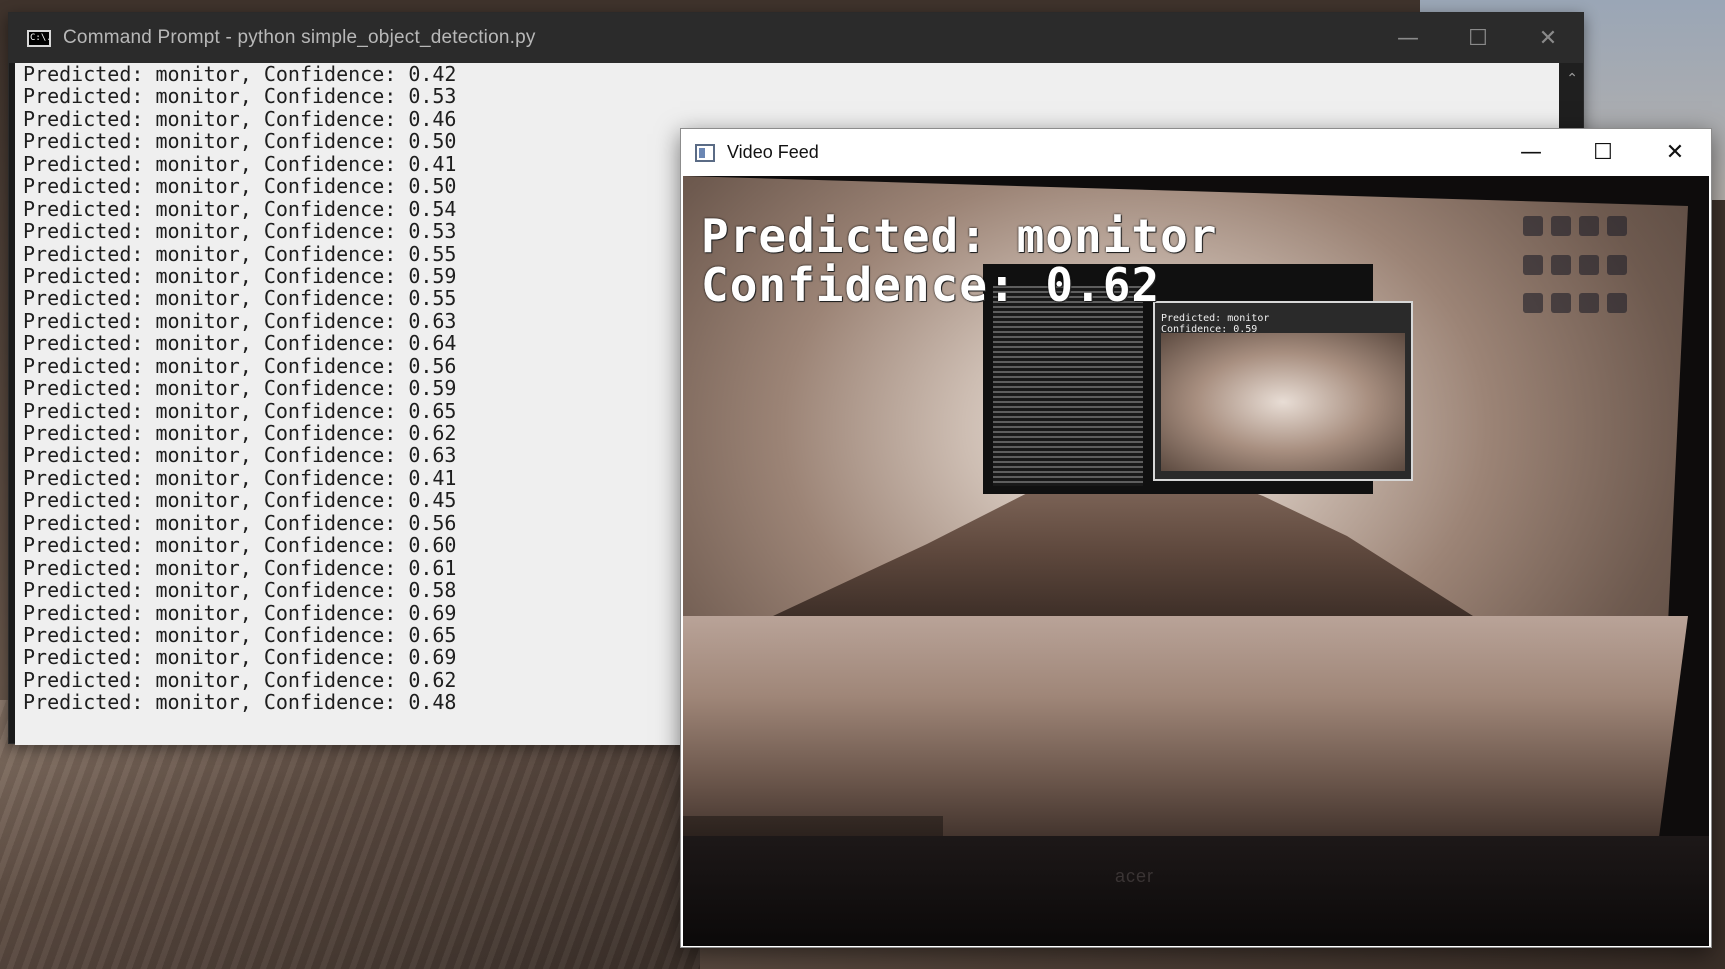 This screenshot has width=1725, height=969. I want to click on command-prompt-window-controls: — ☐ ✕, so click(1478, 38).